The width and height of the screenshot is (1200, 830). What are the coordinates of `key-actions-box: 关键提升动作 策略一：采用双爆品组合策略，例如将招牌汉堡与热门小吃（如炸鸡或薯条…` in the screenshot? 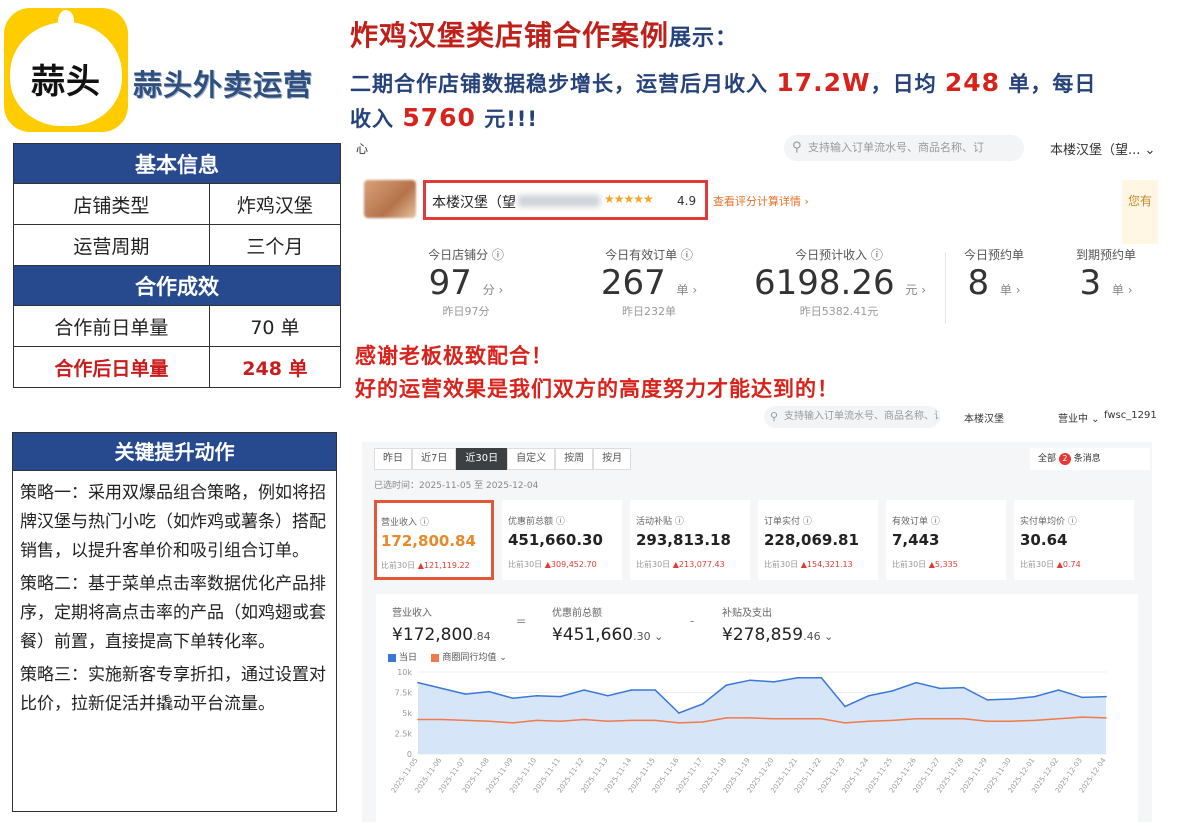 It's located at (174, 622).